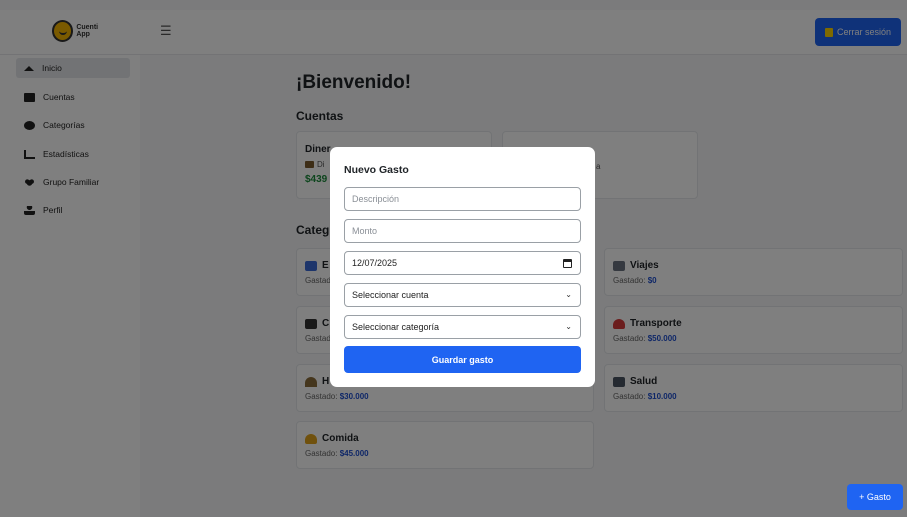 The image size is (907, 517). Describe the element at coordinates (462, 263) in the screenshot. I see `date-input: 12/07/2025` at that location.